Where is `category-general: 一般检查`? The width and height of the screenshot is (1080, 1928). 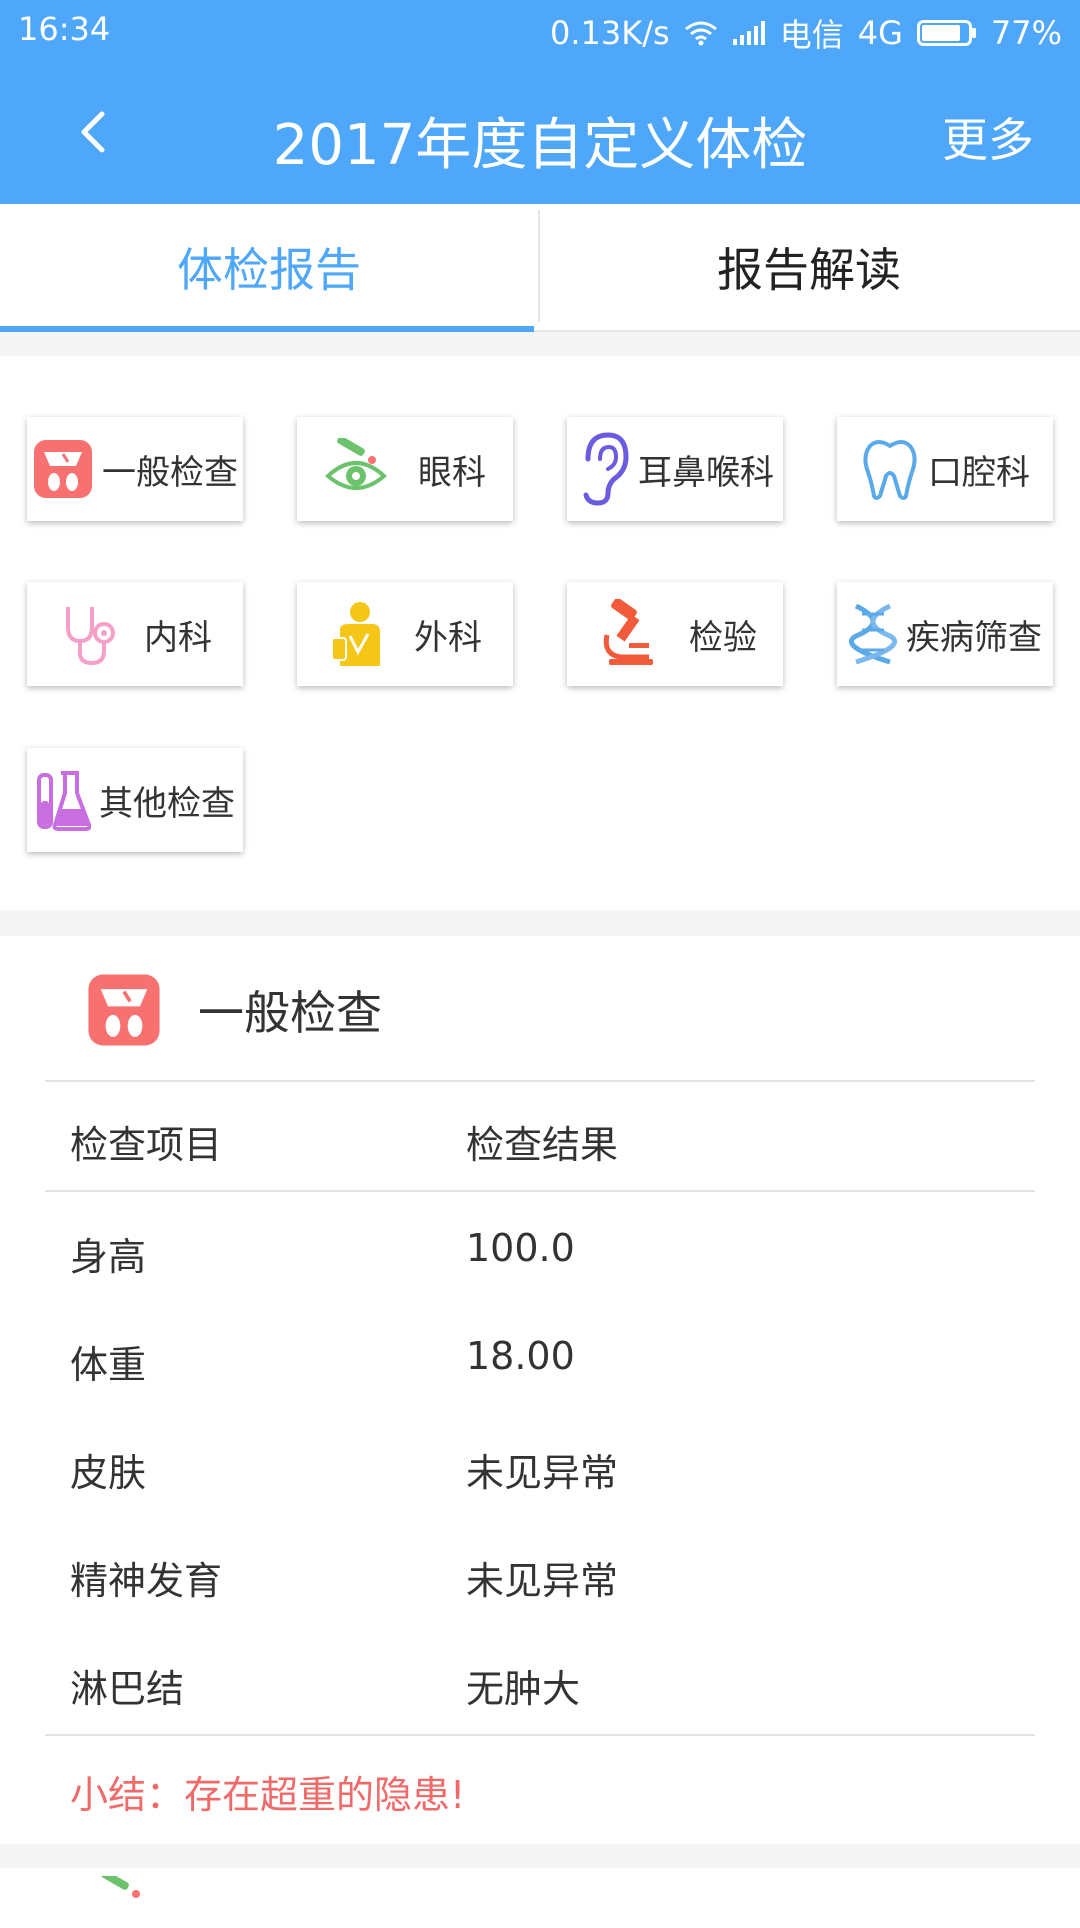
category-general: 一般检查 is located at coordinates (135, 469).